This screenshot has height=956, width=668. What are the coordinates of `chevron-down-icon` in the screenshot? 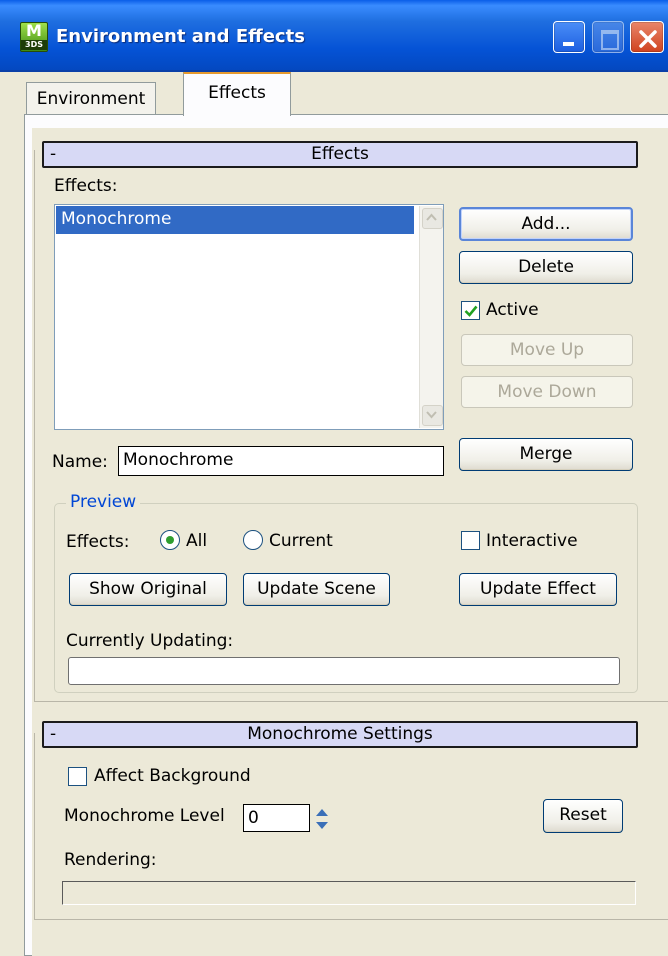 It's located at (431, 415).